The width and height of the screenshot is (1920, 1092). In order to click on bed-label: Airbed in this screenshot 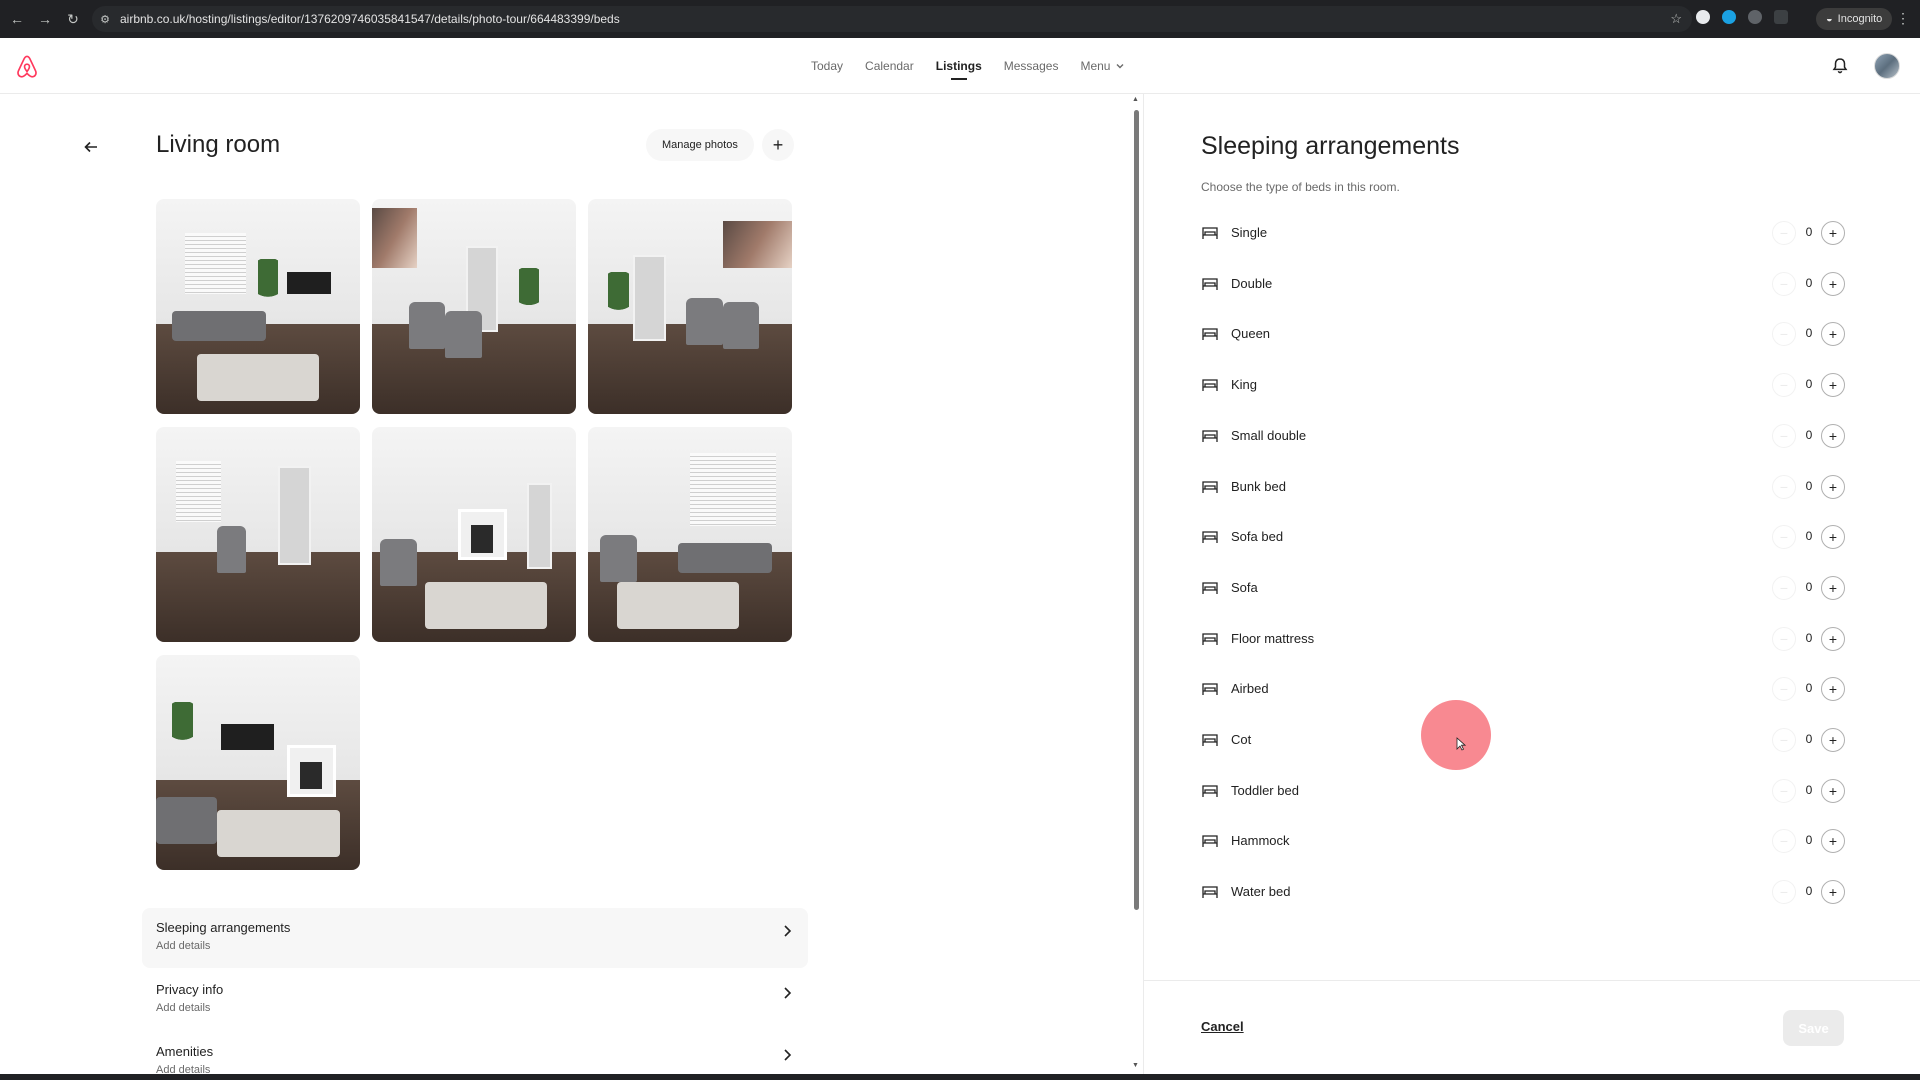, I will do `click(1250, 688)`.